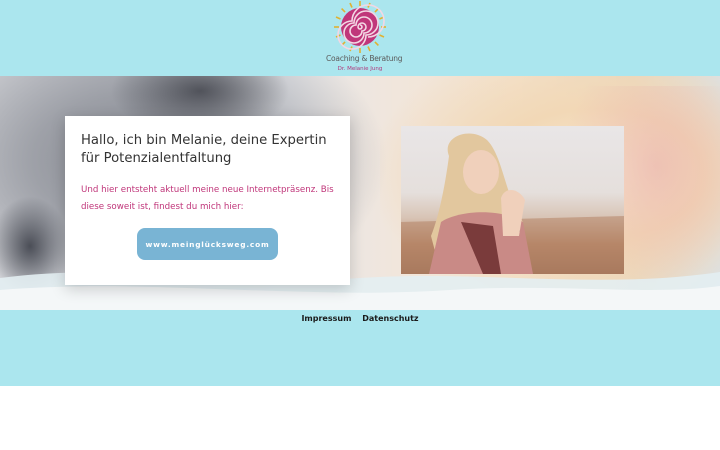 The height and width of the screenshot is (450, 720). What do you see at coordinates (207, 244) in the screenshot?
I see `website-link-button: www.meinglücksweg.com` at bounding box center [207, 244].